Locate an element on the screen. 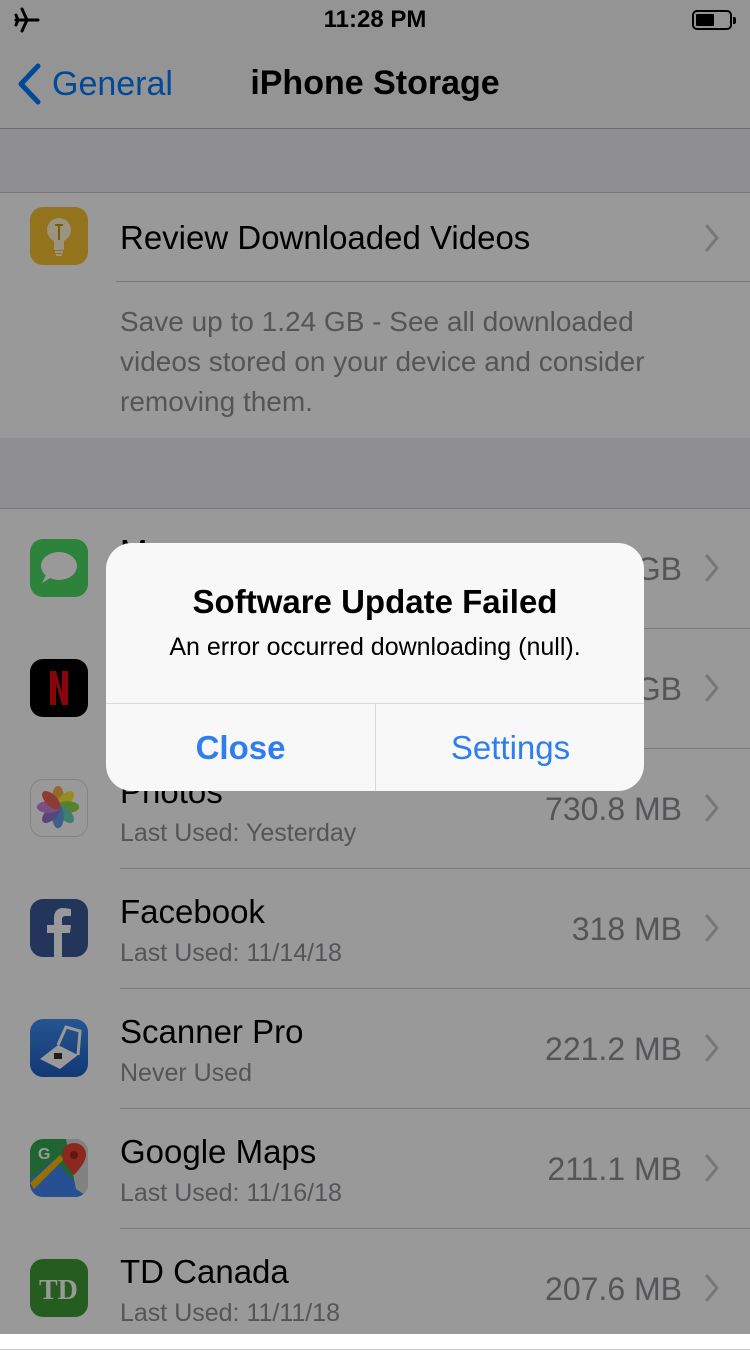  close-button: Close is located at coordinates (240, 747).